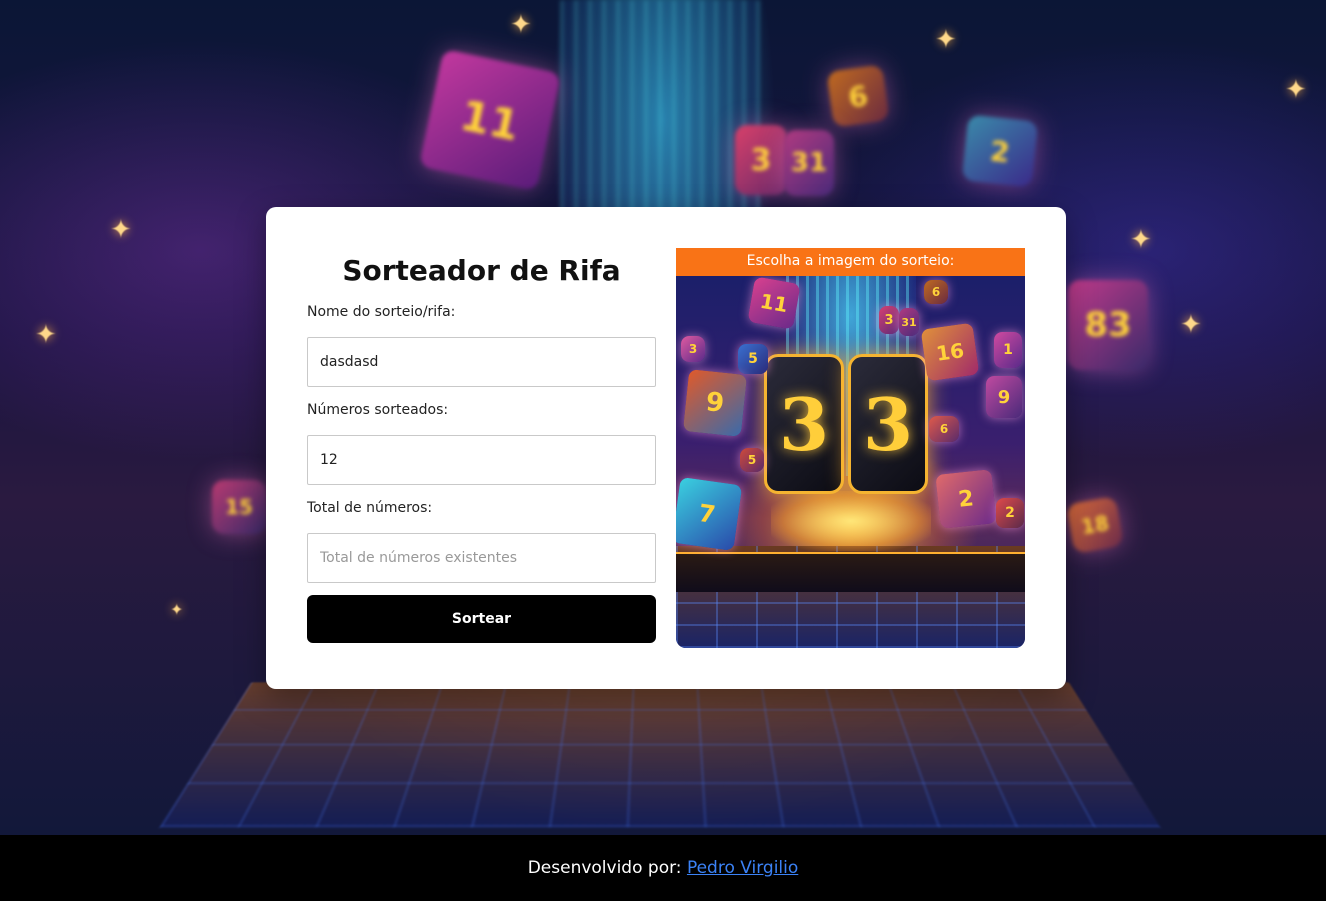 The width and height of the screenshot is (1326, 901). I want to click on footer: Desenvolvido por: Pedro Virgilio, so click(663, 868).